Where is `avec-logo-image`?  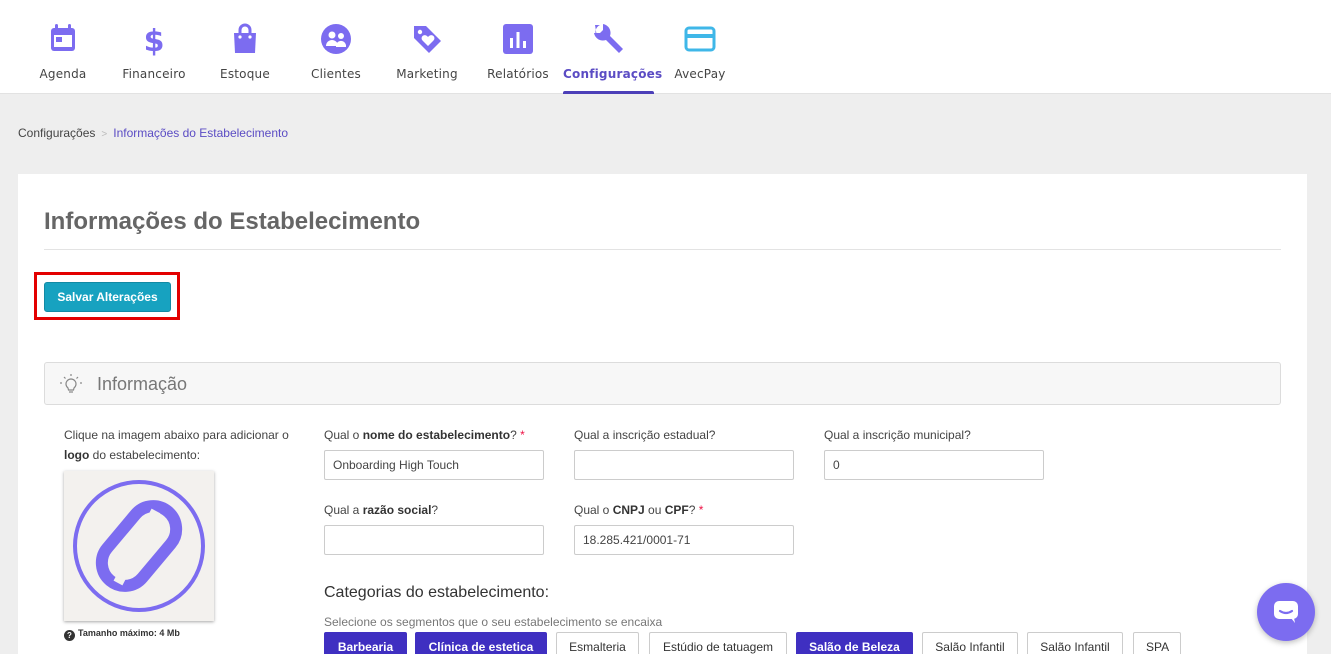
avec-logo-image is located at coordinates (139, 546).